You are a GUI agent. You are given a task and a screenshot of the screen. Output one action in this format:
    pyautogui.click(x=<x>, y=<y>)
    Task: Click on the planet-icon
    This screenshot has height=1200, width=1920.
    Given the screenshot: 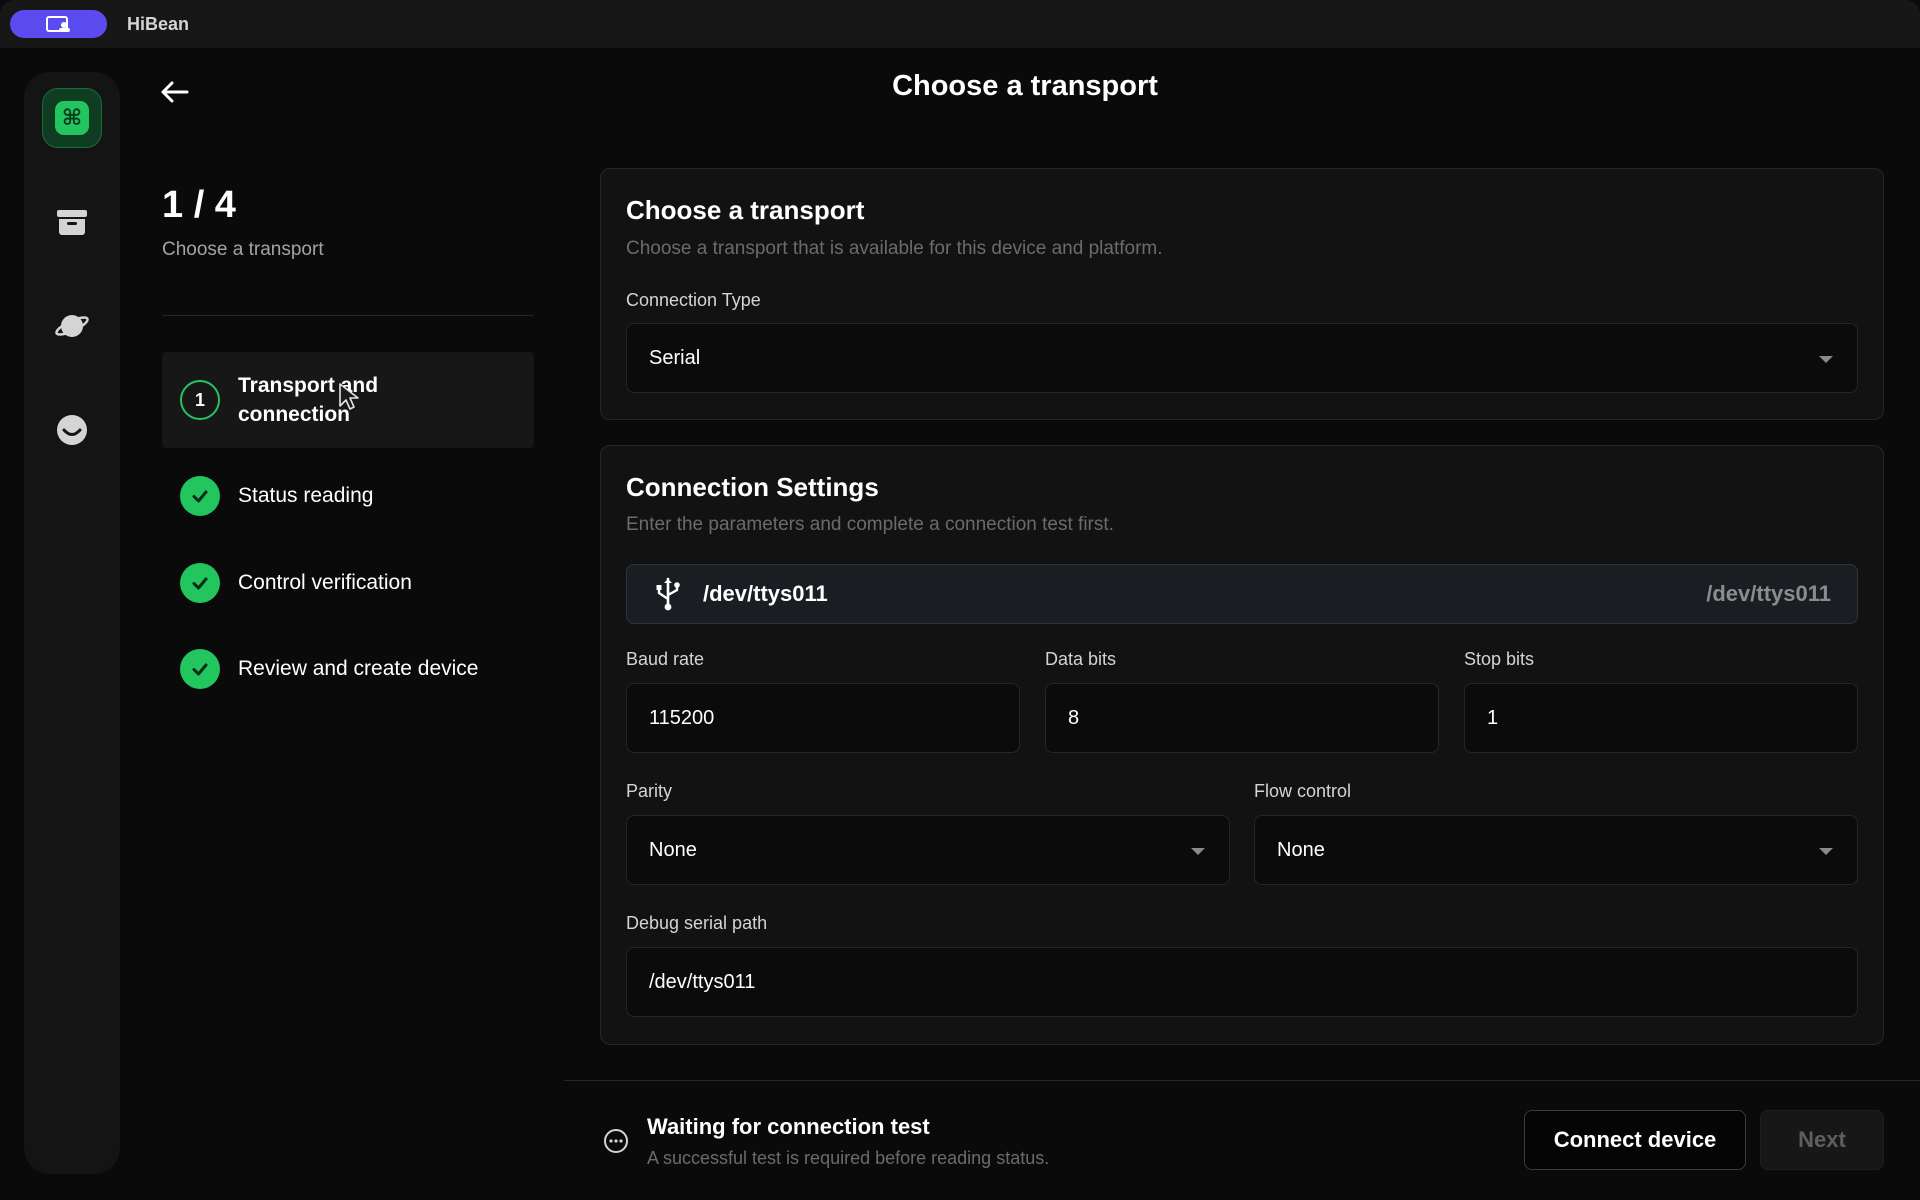 What is the action you would take?
    pyautogui.click(x=72, y=326)
    